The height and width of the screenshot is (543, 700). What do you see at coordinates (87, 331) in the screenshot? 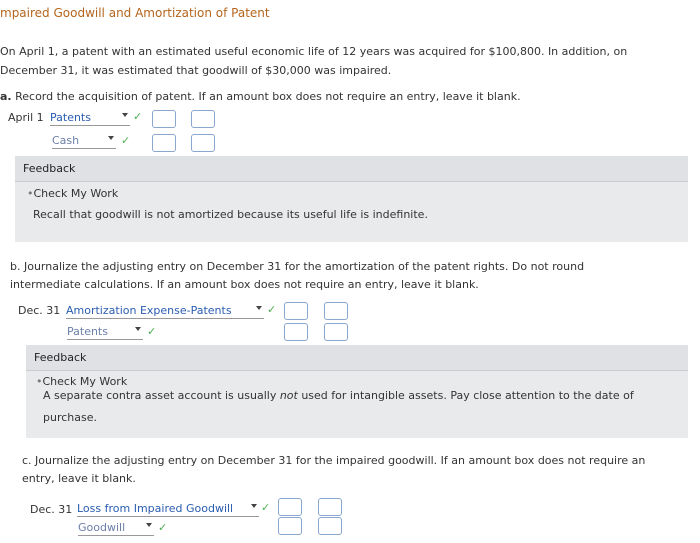
I see `part-b-credit-account-label: Patents` at bounding box center [87, 331].